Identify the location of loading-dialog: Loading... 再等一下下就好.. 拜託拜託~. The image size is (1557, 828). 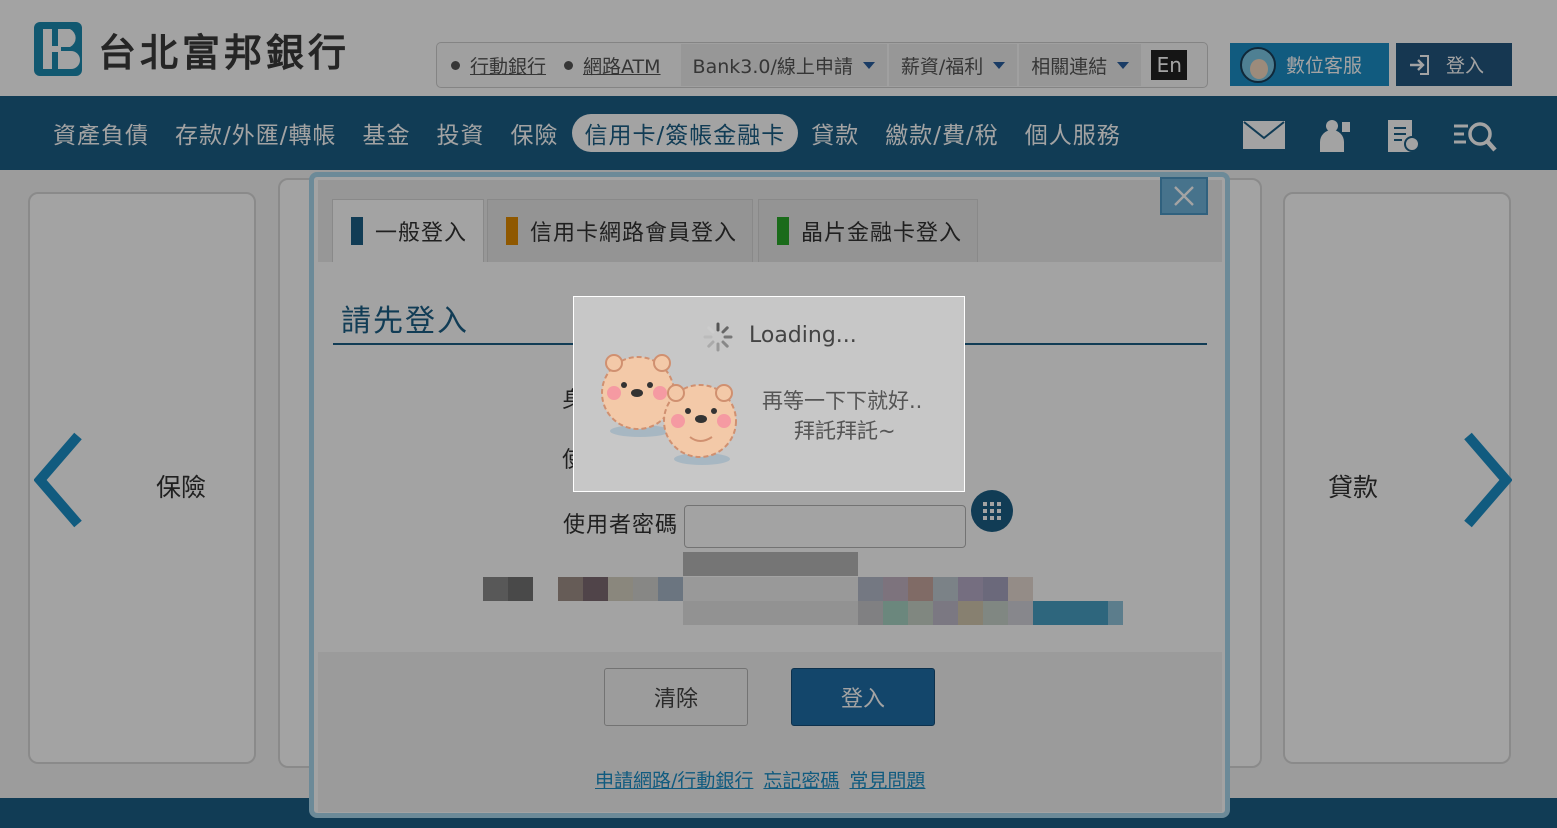
(769, 394).